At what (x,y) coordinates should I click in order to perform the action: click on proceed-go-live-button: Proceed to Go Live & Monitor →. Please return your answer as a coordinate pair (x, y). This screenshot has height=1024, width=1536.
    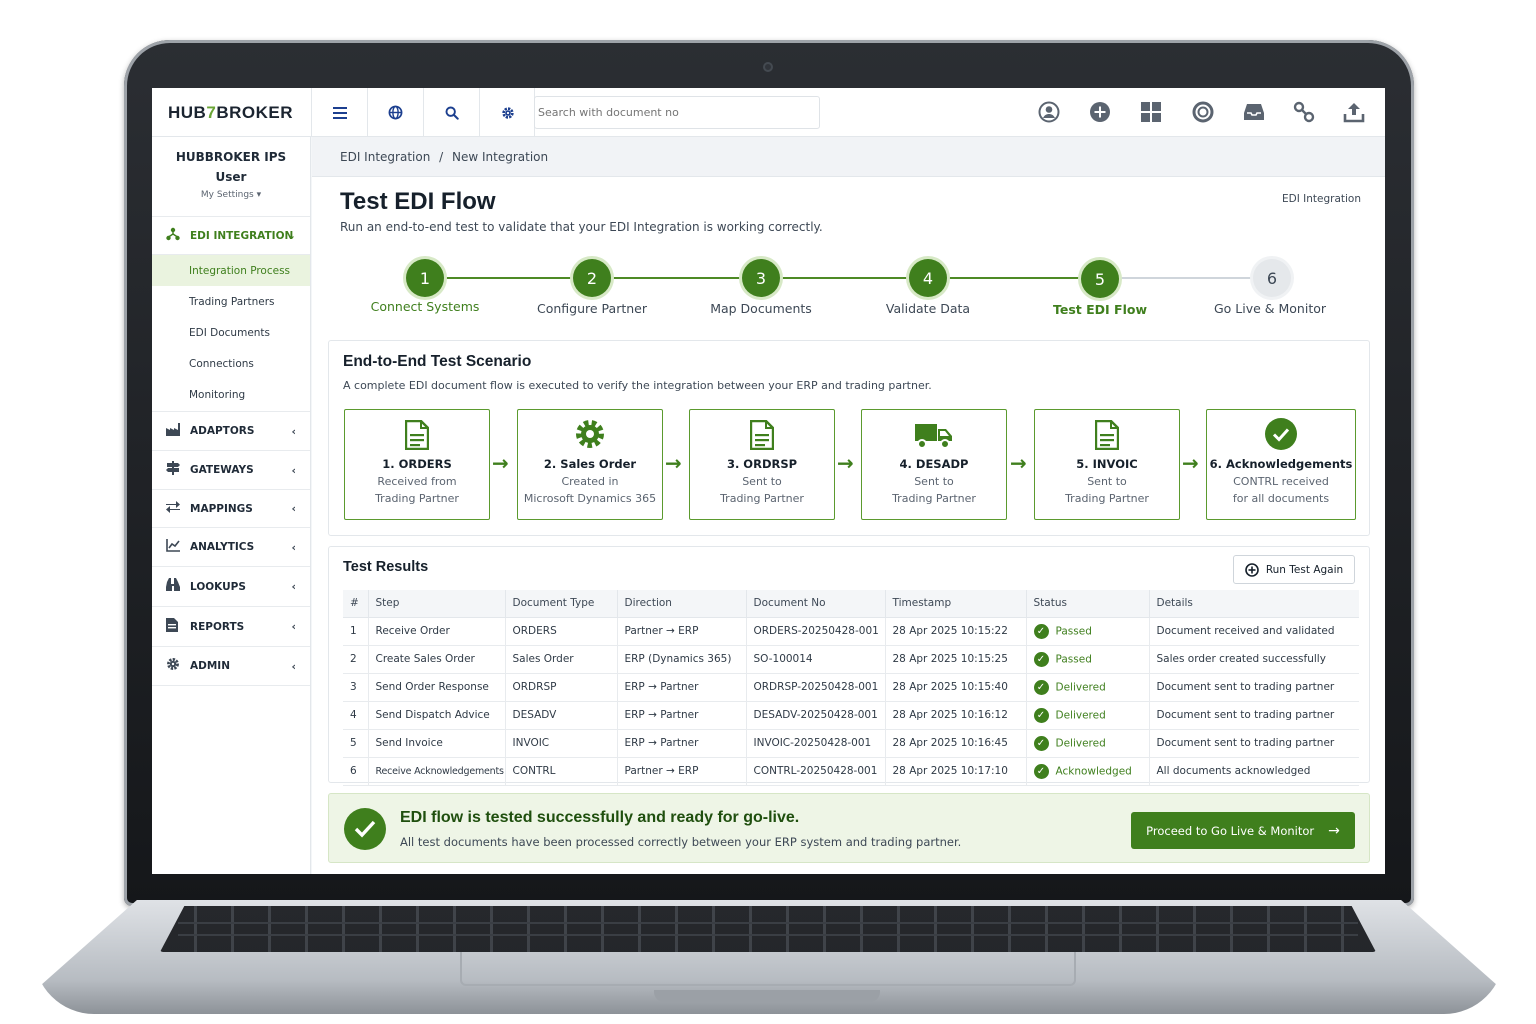
    Looking at the image, I should click on (1243, 830).